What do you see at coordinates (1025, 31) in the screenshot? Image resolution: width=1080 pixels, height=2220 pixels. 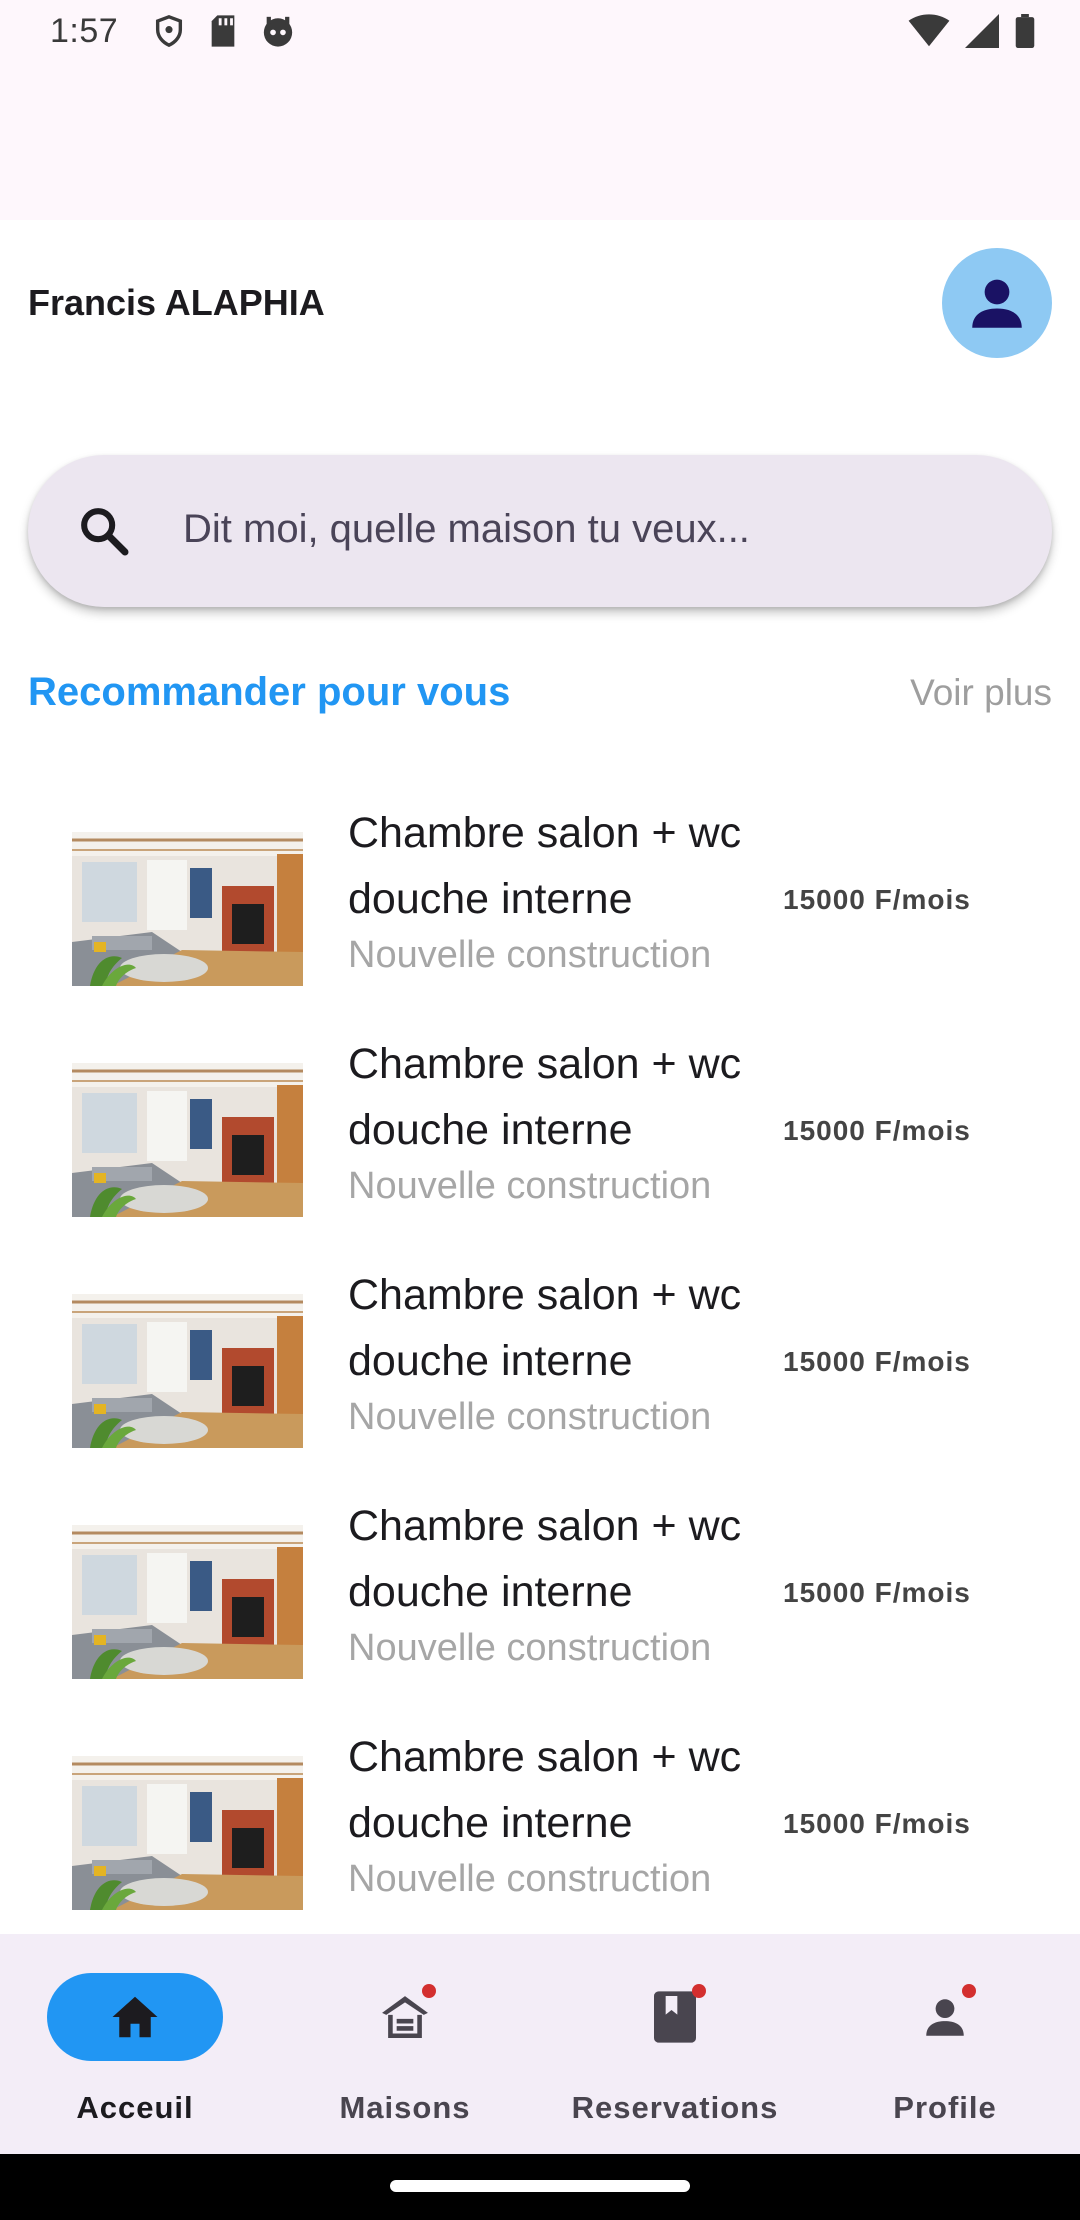 I see `battery-icon` at bounding box center [1025, 31].